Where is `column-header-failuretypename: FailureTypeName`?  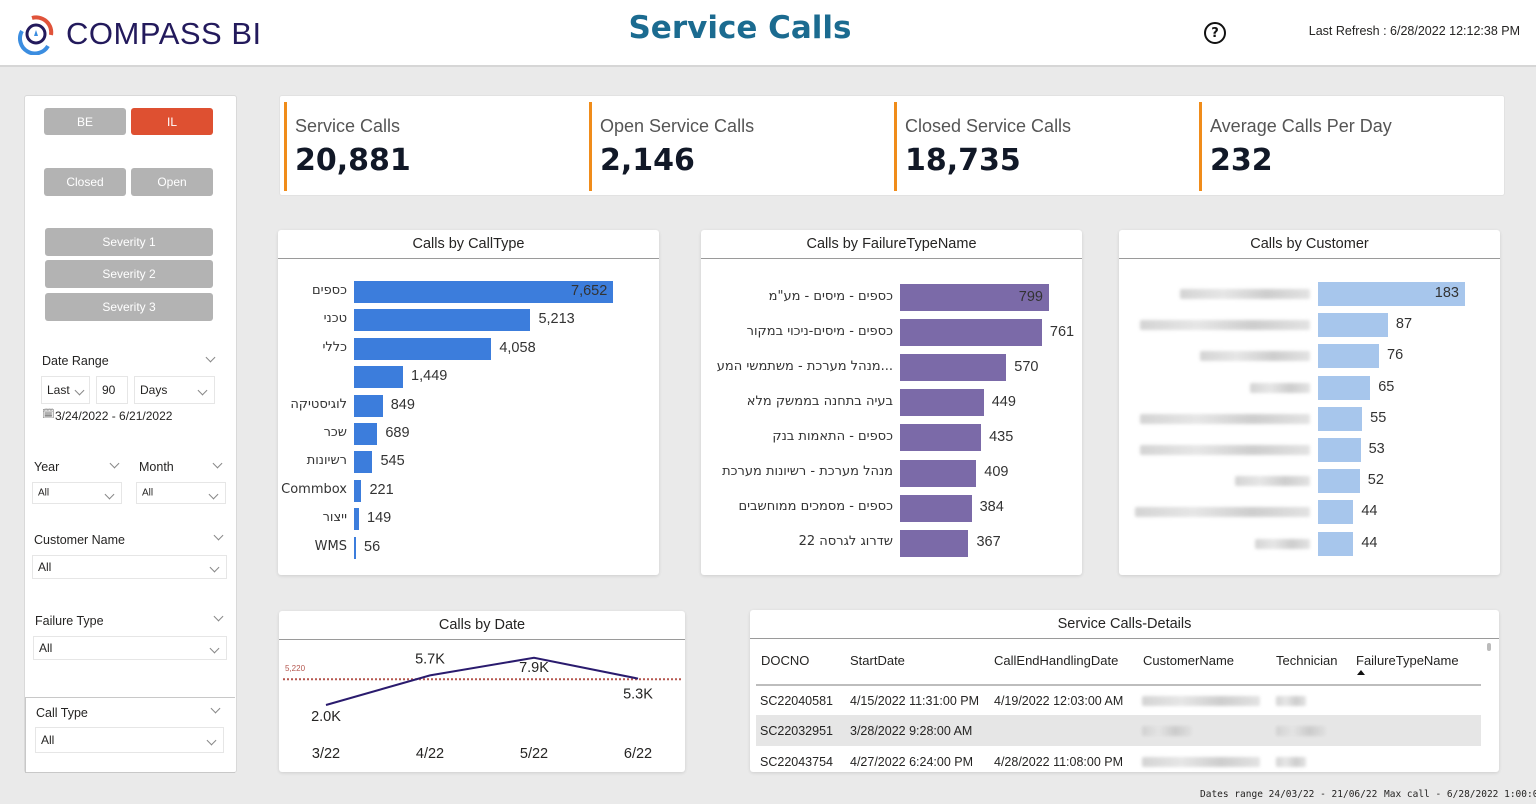 column-header-failuretypename: FailureTypeName is located at coordinates (1407, 660).